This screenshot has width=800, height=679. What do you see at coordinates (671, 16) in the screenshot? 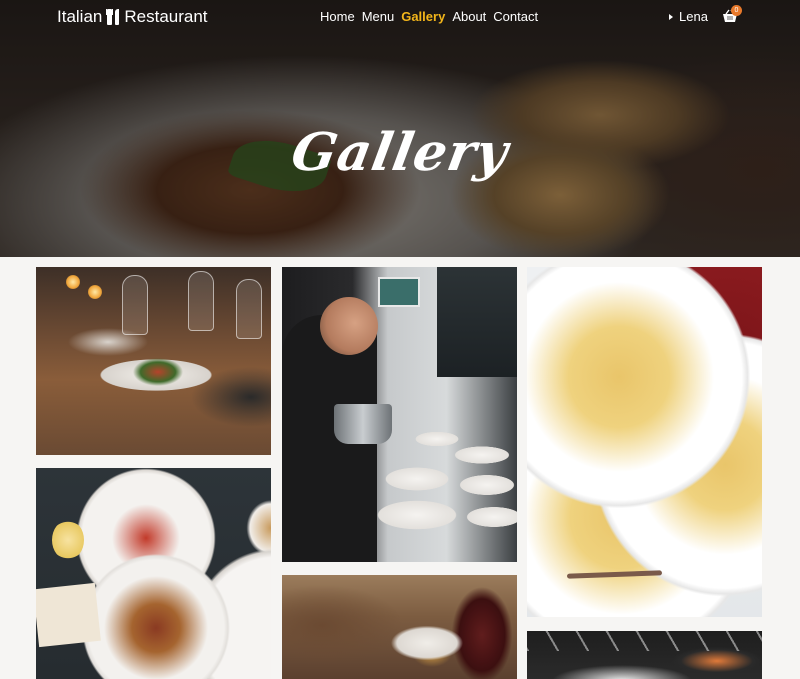
I see `caret-right-icon` at bounding box center [671, 16].